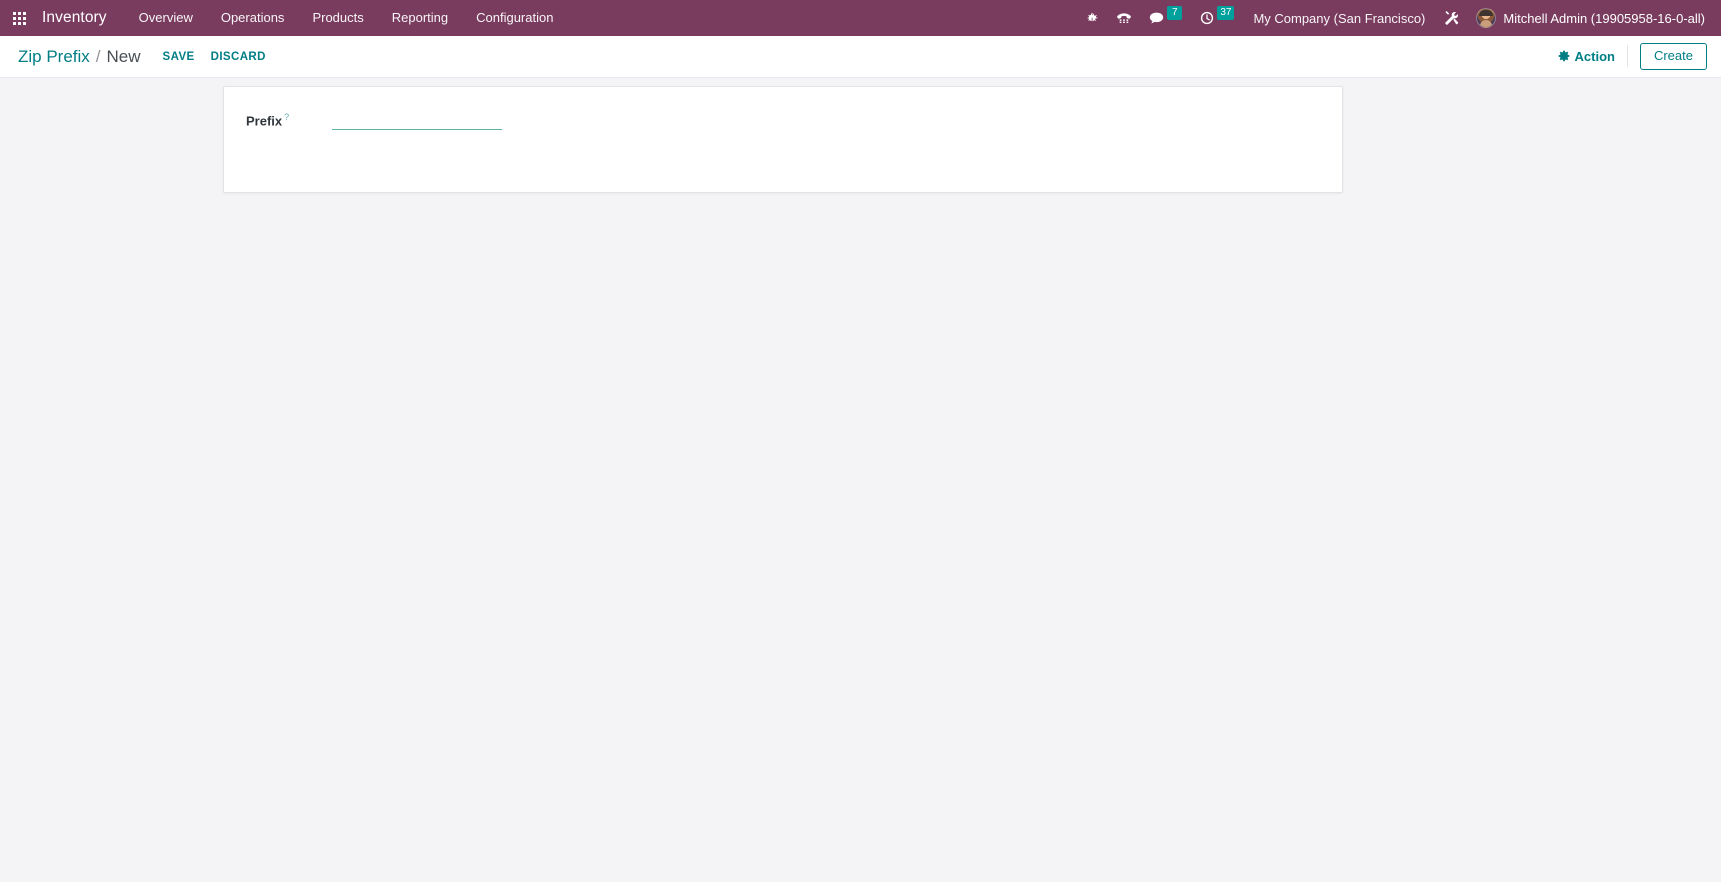  I want to click on tools-icon, so click(1451, 18).